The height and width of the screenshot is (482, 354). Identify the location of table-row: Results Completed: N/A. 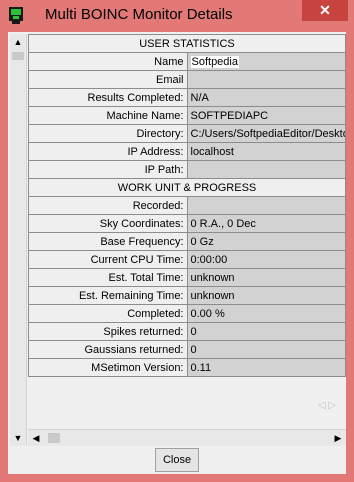
(187, 97).